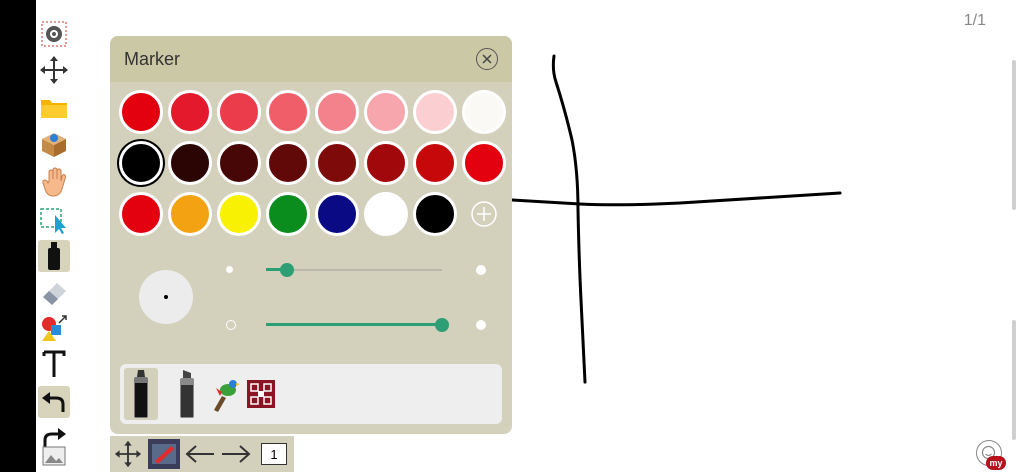 The height and width of the screenshot is (472, 1024). Describe the element at coordinates (974, 20) in the screenshot. I see `page-counter: 1/1` at that location.